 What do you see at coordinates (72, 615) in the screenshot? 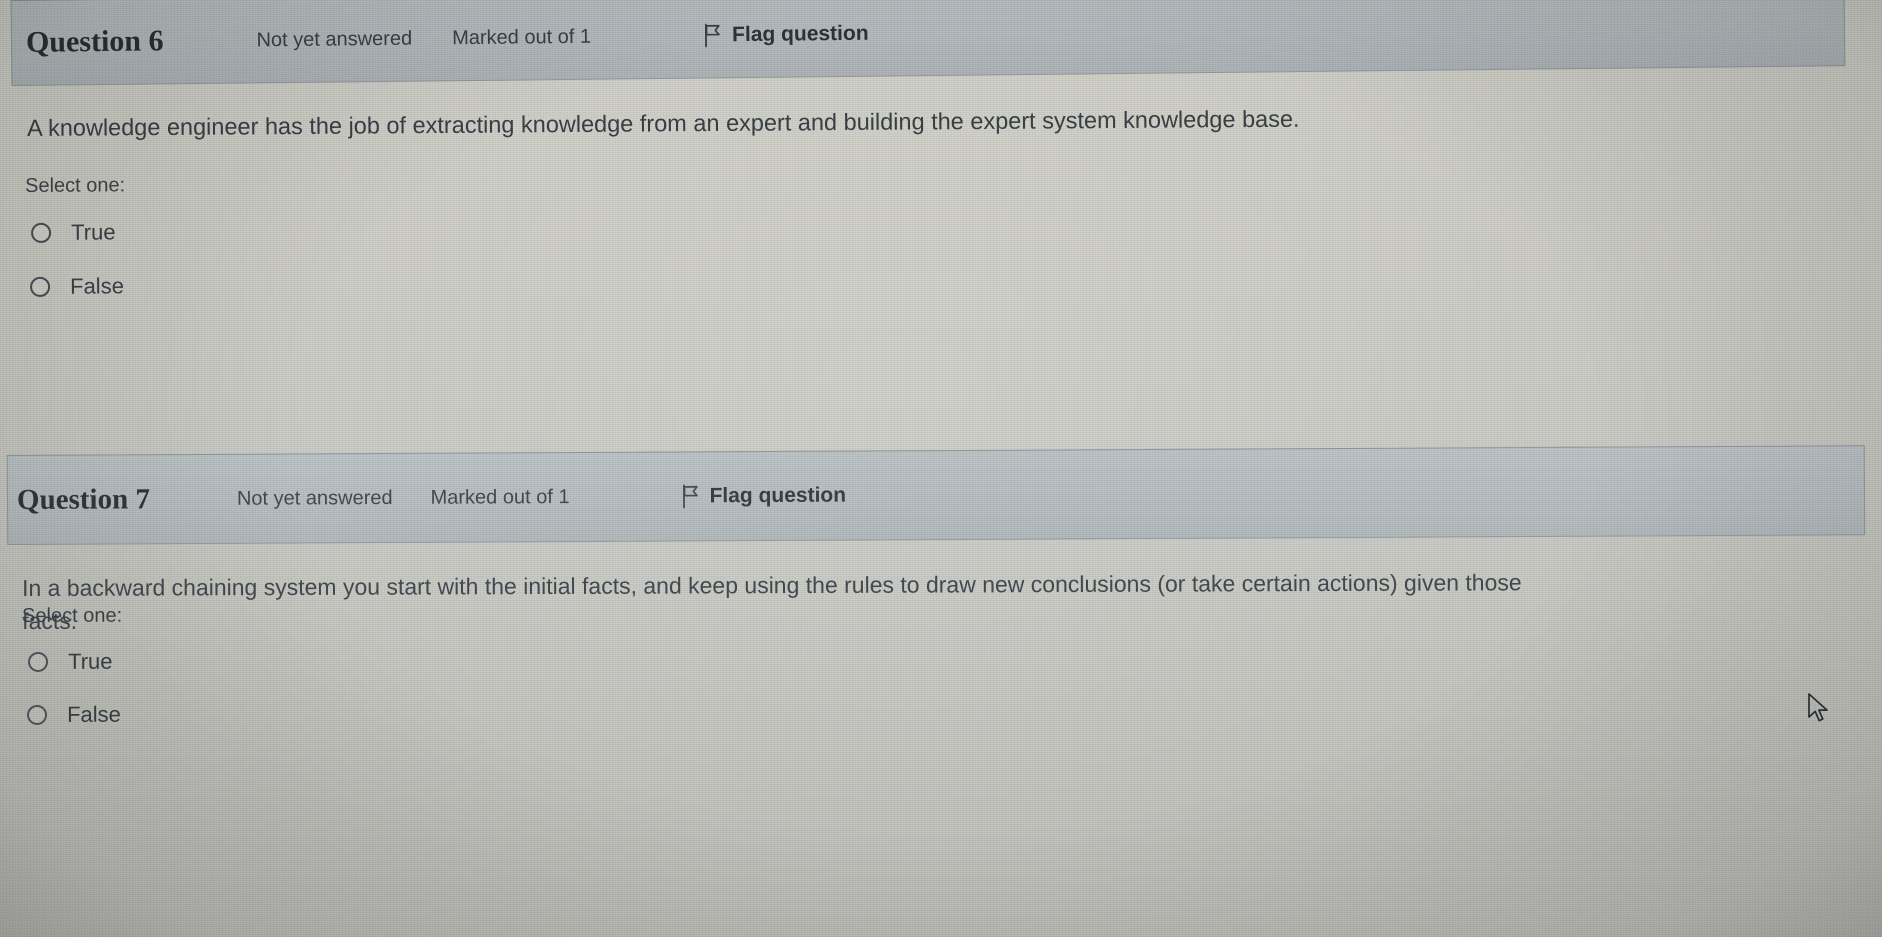
I see `select-one-prompt-7: Select one:` at bounding box center [72, 615].